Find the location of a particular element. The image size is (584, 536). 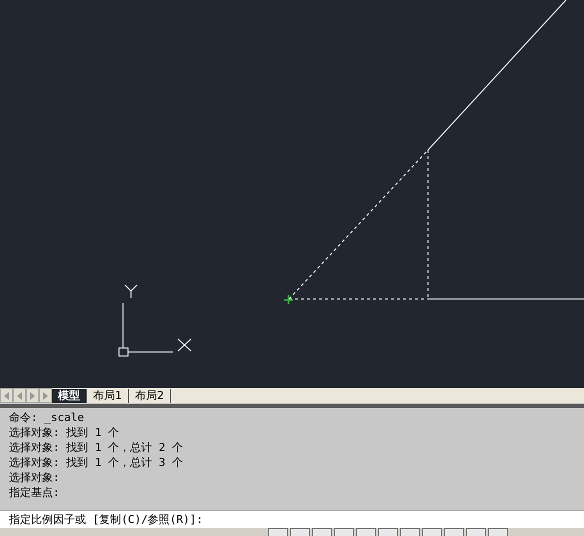

command-line-field: 指定比例因子或 [复制(C)/参照(R)]: is located at coordinates (292, 519).